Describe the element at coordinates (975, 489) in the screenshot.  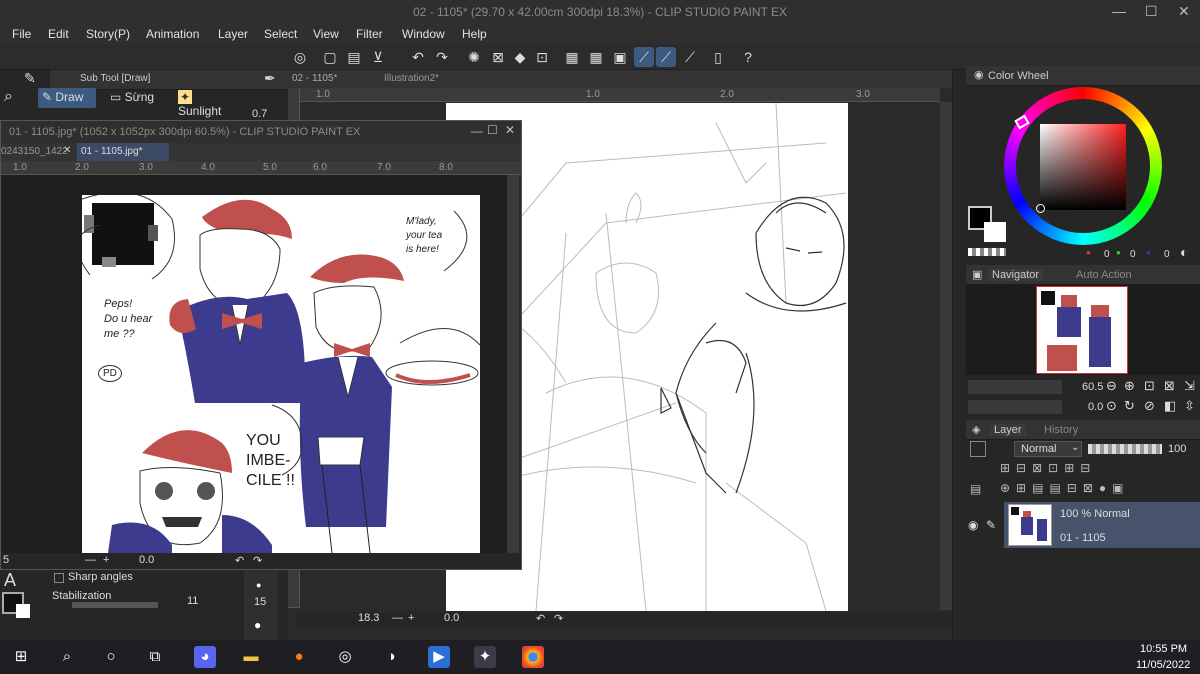
I see `layer-toggle-icon: ▤` at that location.